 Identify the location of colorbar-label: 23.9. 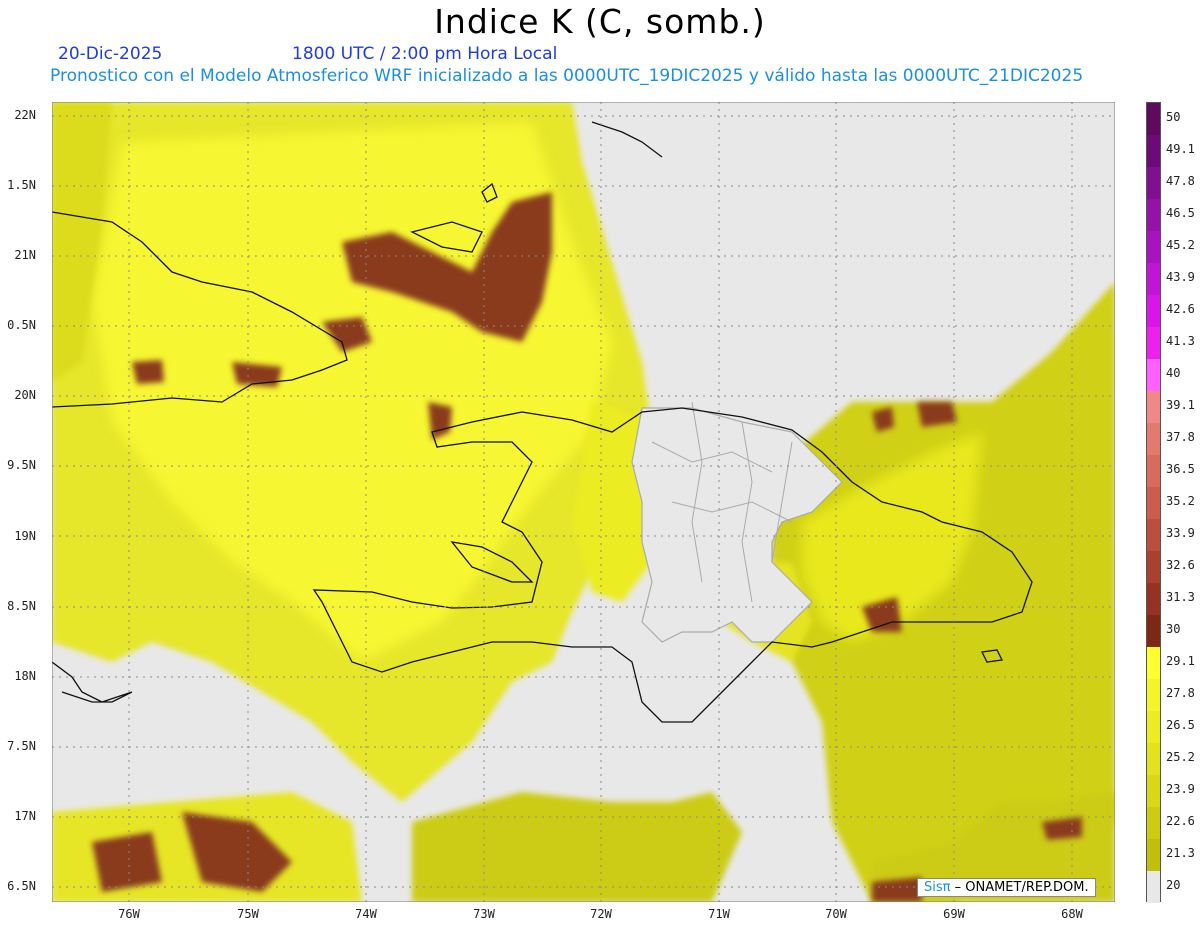
(1180, 789).